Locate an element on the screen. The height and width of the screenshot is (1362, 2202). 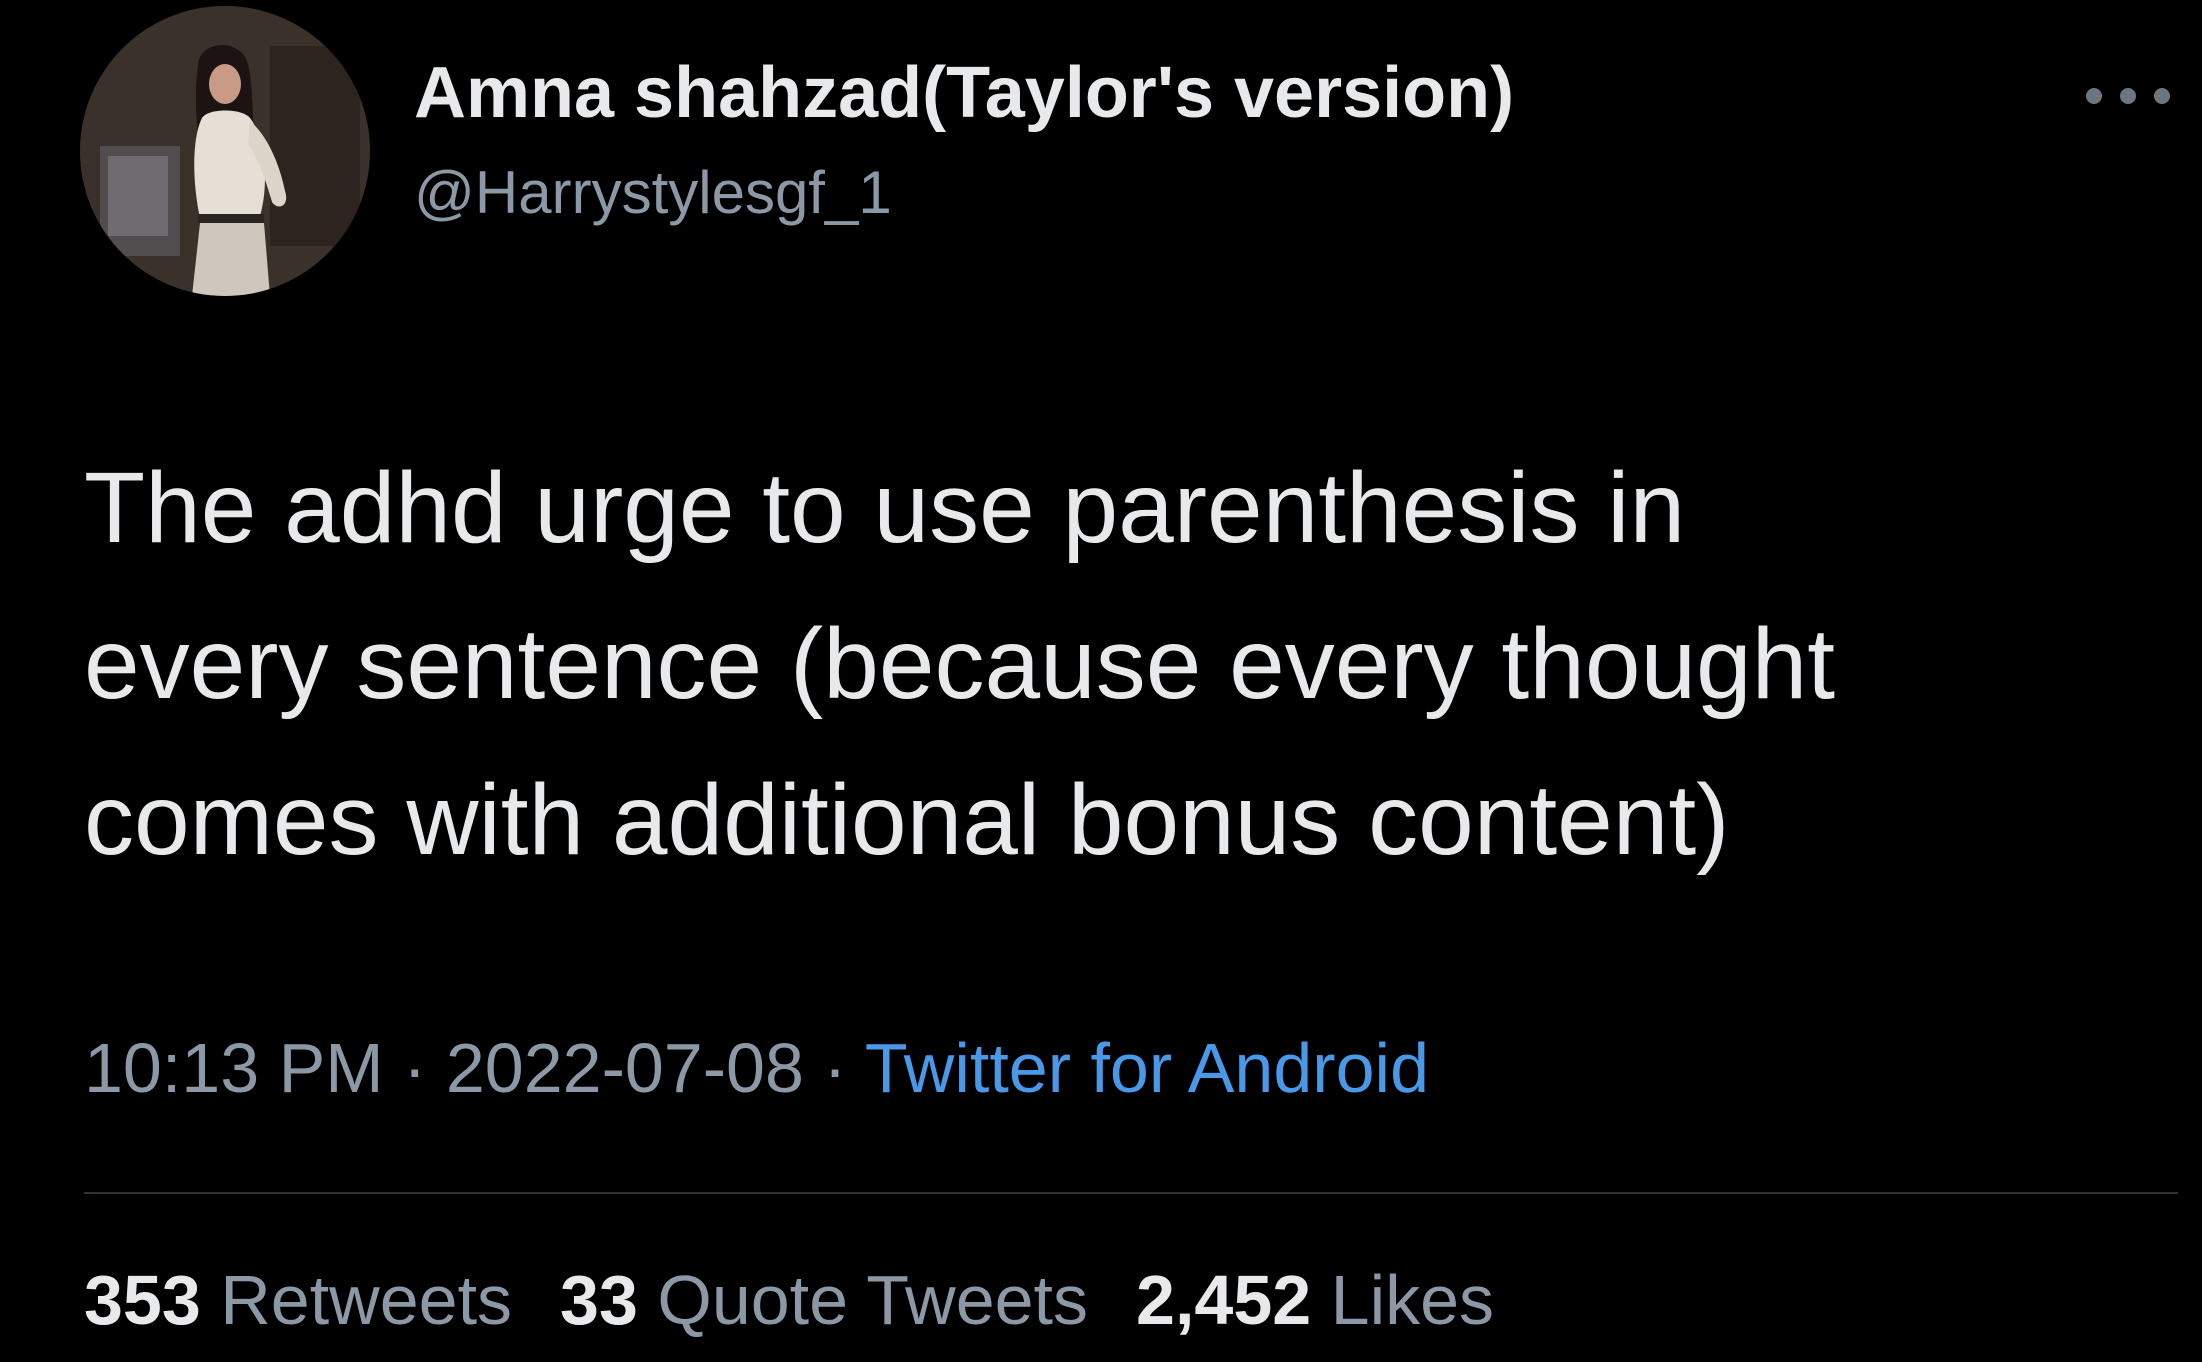
retweets-stat: 353 Retweets is located at coordinates (298, 1300).